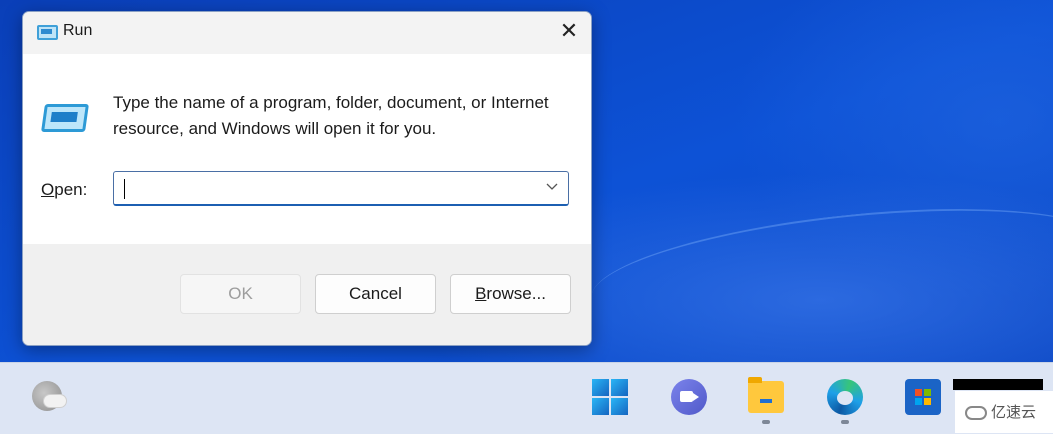 Image resolution: width=1053 pixels, height=434 pixels. Describe the element at coordinates (766, 422) in the screenshot. I see `explorer-running-indicator` at that location.